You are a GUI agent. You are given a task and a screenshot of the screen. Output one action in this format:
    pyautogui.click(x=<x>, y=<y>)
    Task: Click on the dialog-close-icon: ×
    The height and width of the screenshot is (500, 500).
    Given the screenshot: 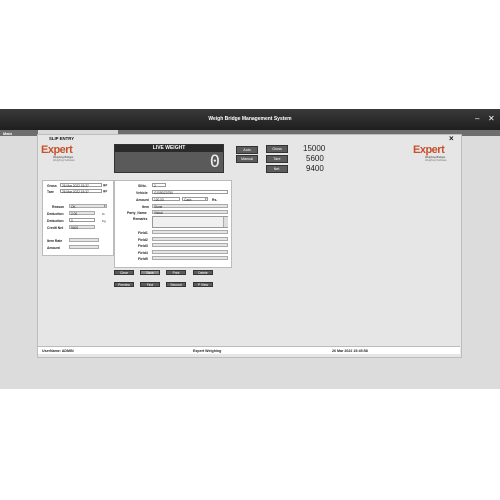 What is the action you would take?
    pyautogui.click(x=451, y=138)
    